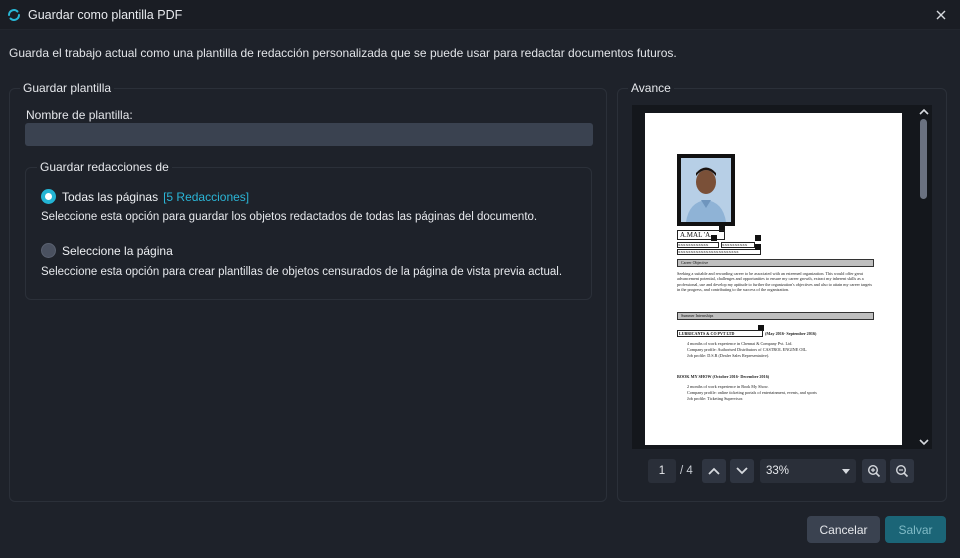 This screenshot has height=558, width=960. Describe the element at coordinates (923, 277) in the screenshot. I see `preview-scrollbar` at that location.